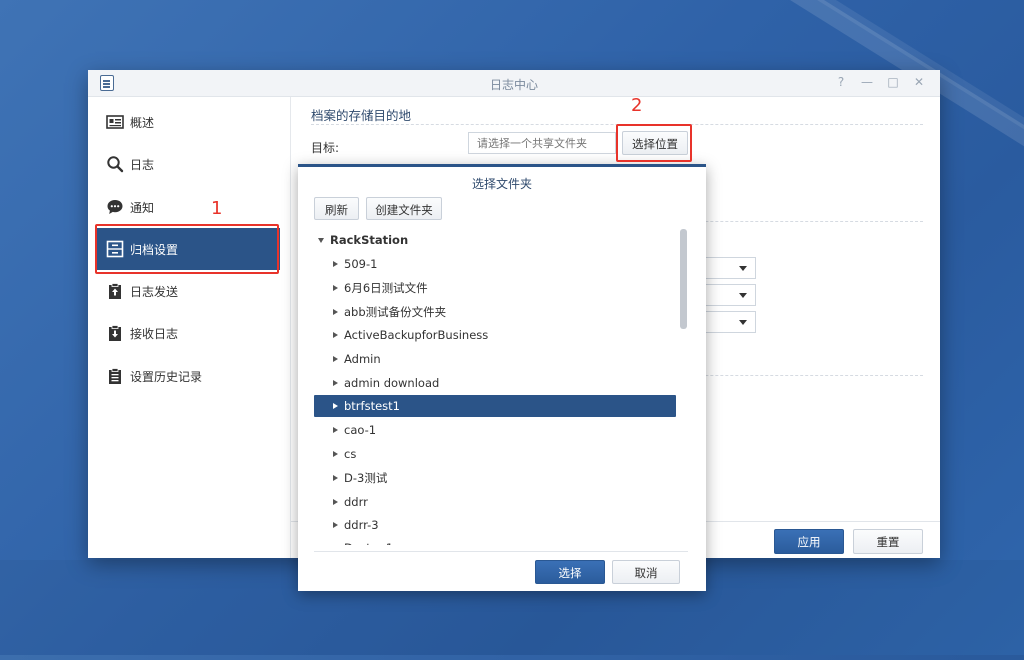  Describe the element at coordinates (867, 82) in the screenshot. I see `minimize-icon: —` at that location.